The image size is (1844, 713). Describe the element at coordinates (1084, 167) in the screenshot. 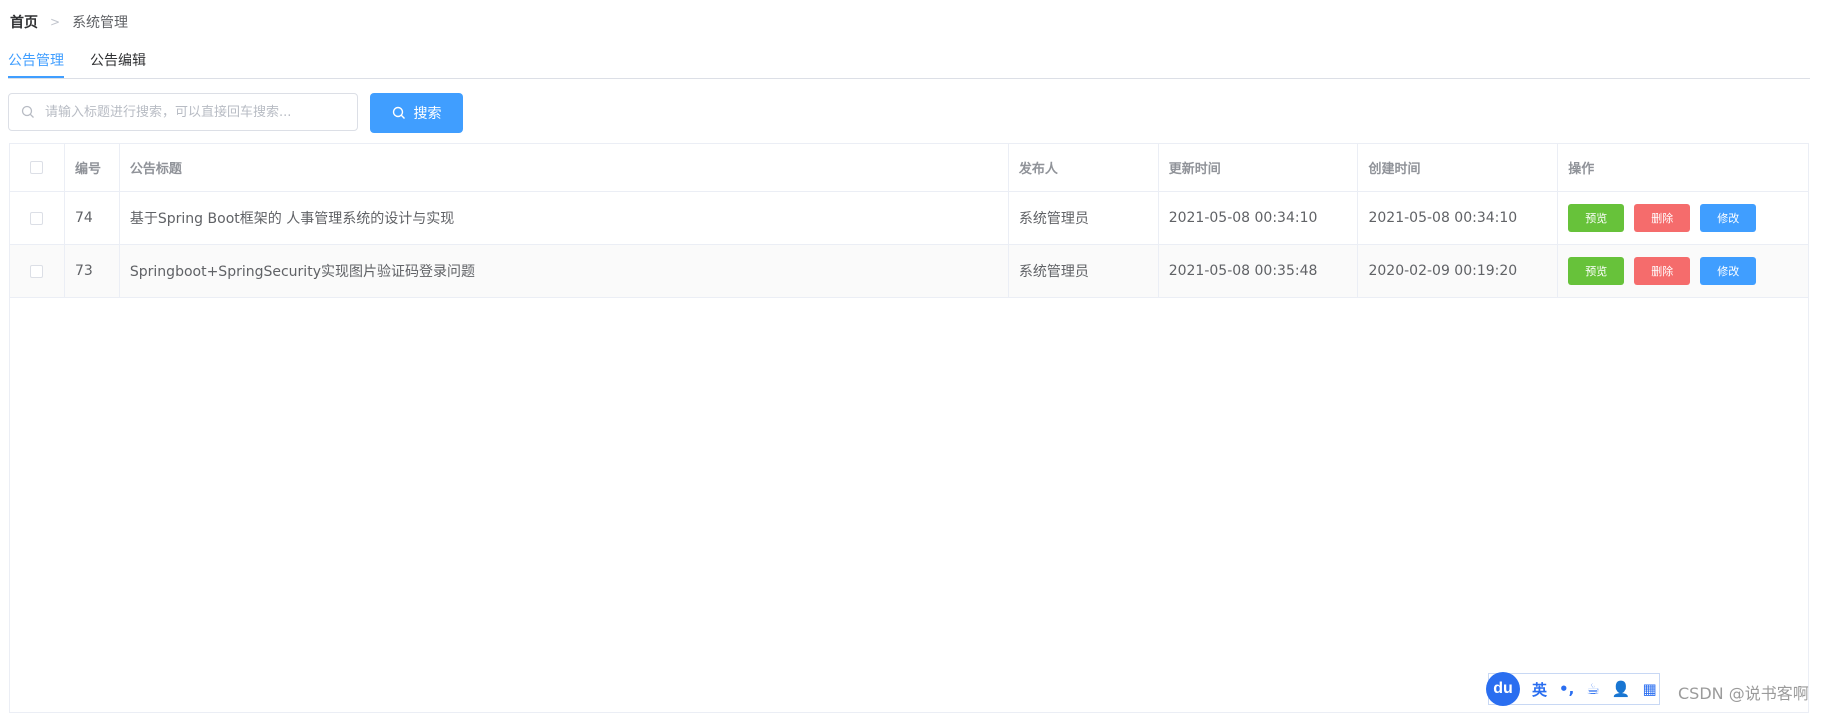

I see `column-header-publisher: 发布人` at that location.